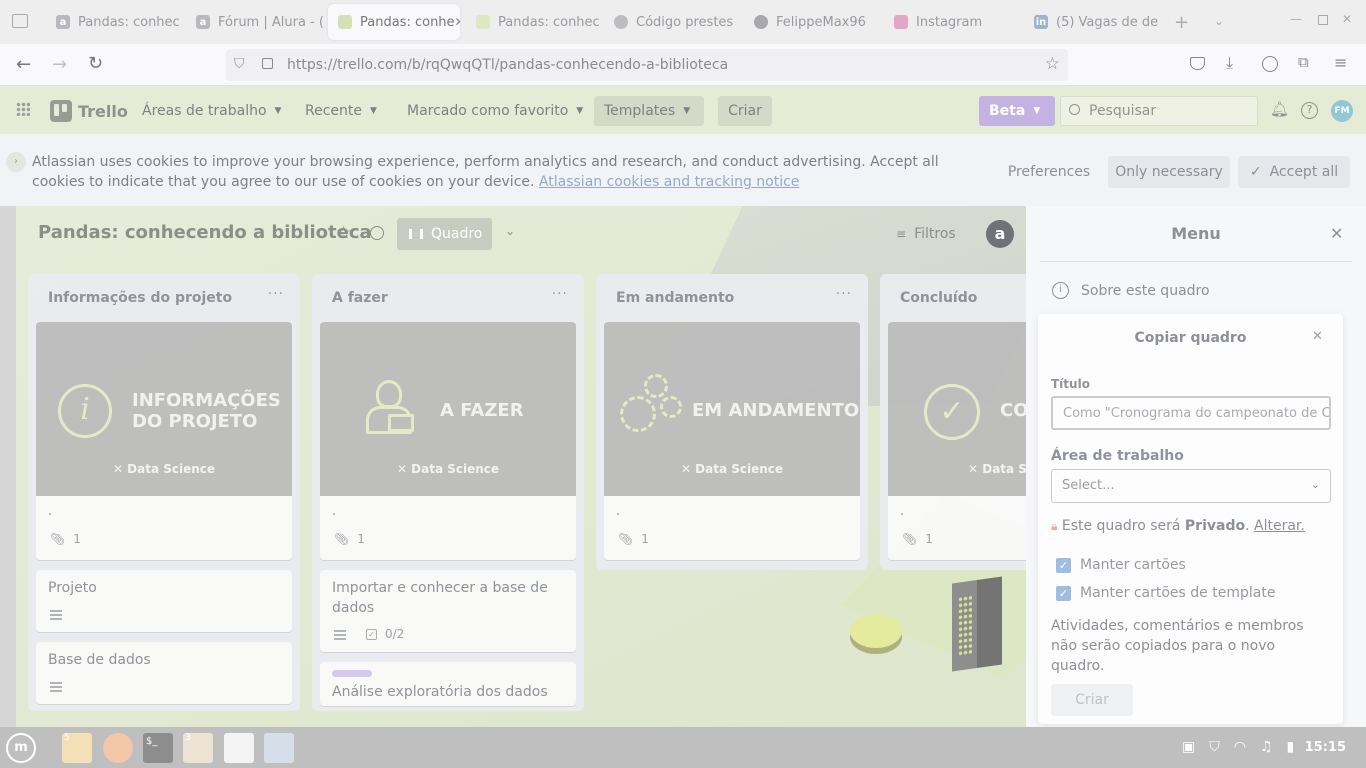  Describe the element at coordinates (21, 748) in the screenshot. I see `start-menu-icon: m` at that location.